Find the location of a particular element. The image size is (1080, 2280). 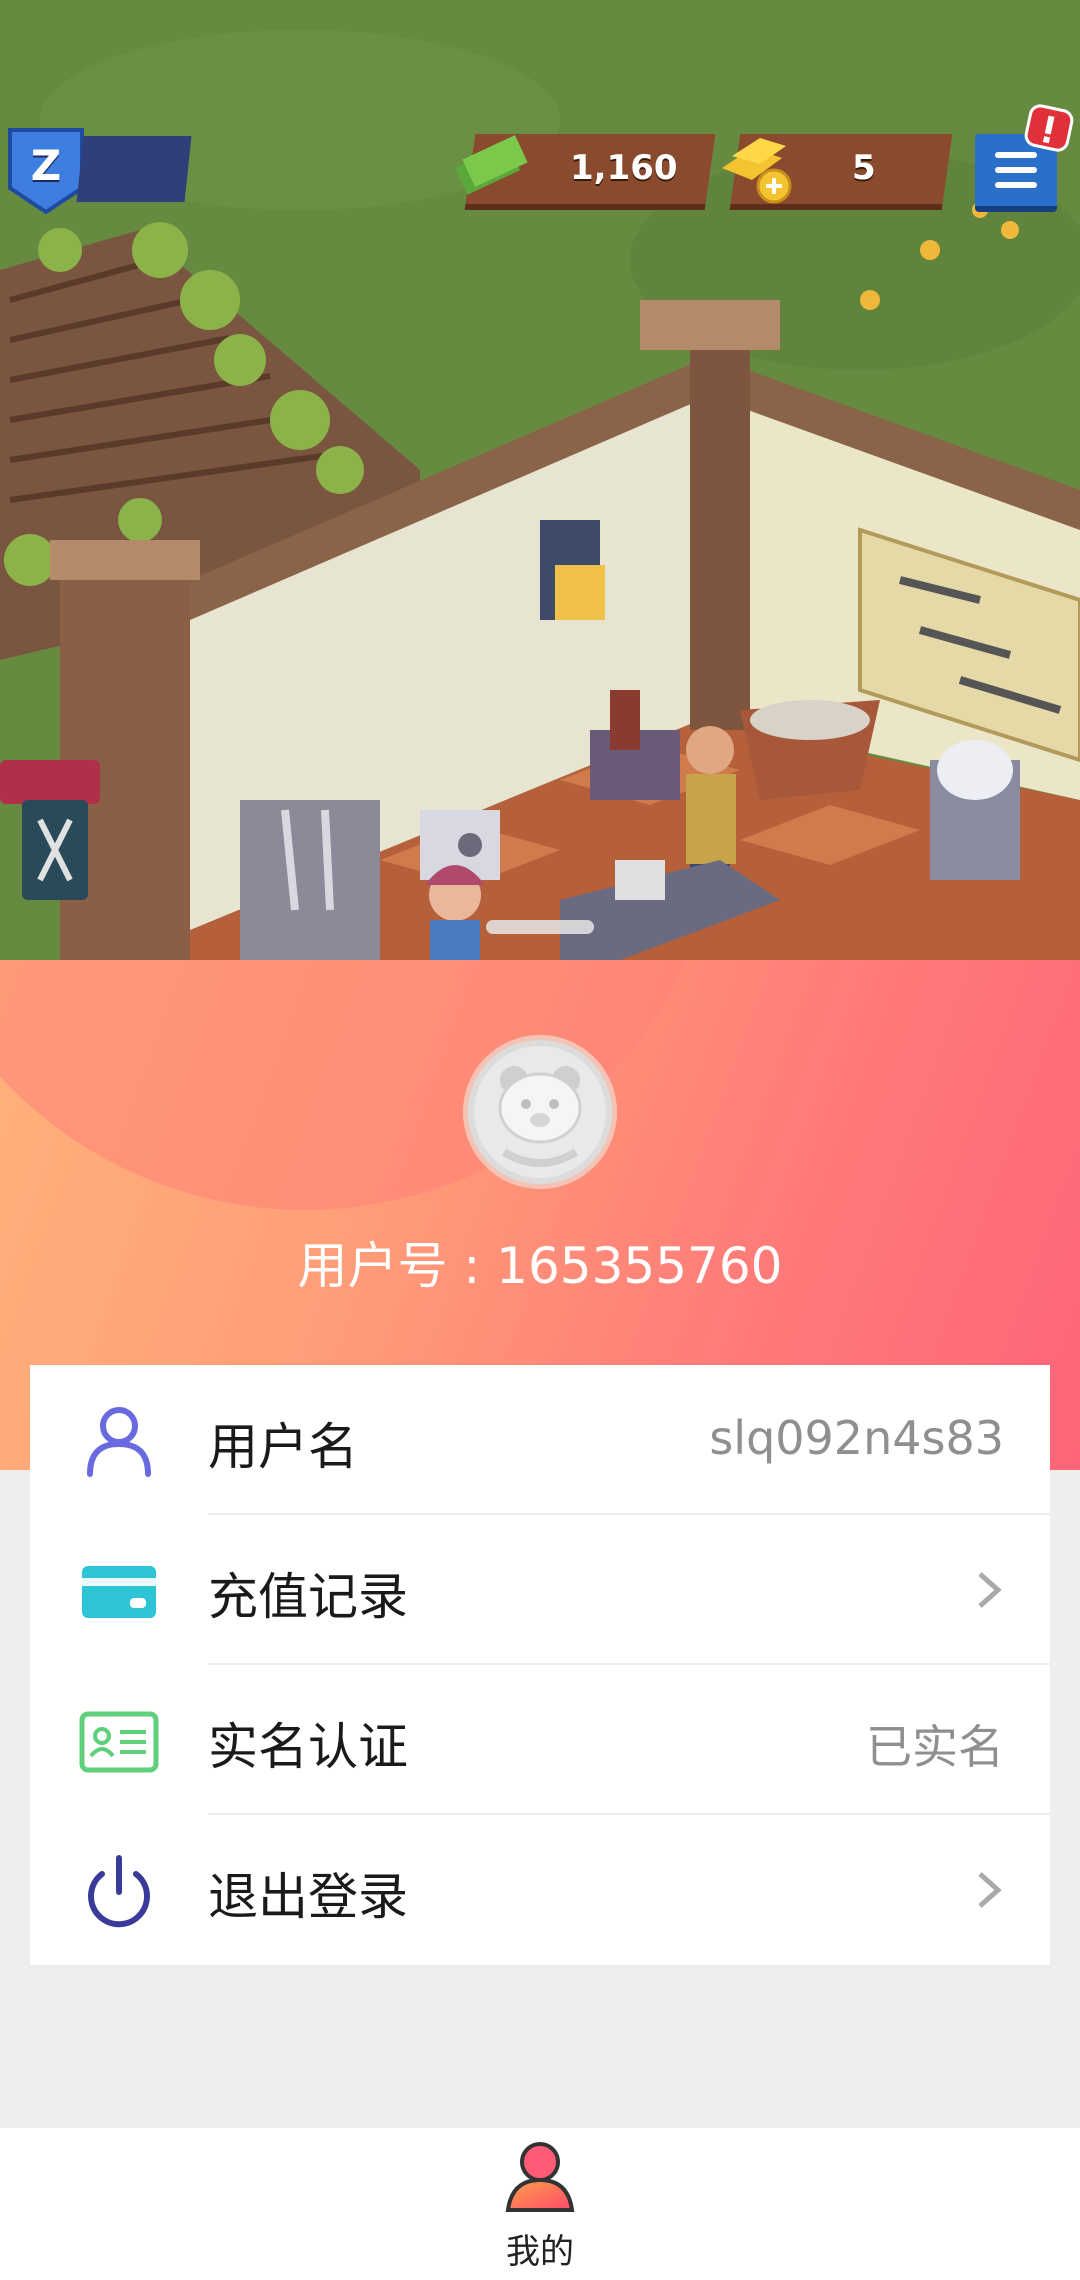

menu-row-logout: 退出登录 is located at coordinates (540, 1890).